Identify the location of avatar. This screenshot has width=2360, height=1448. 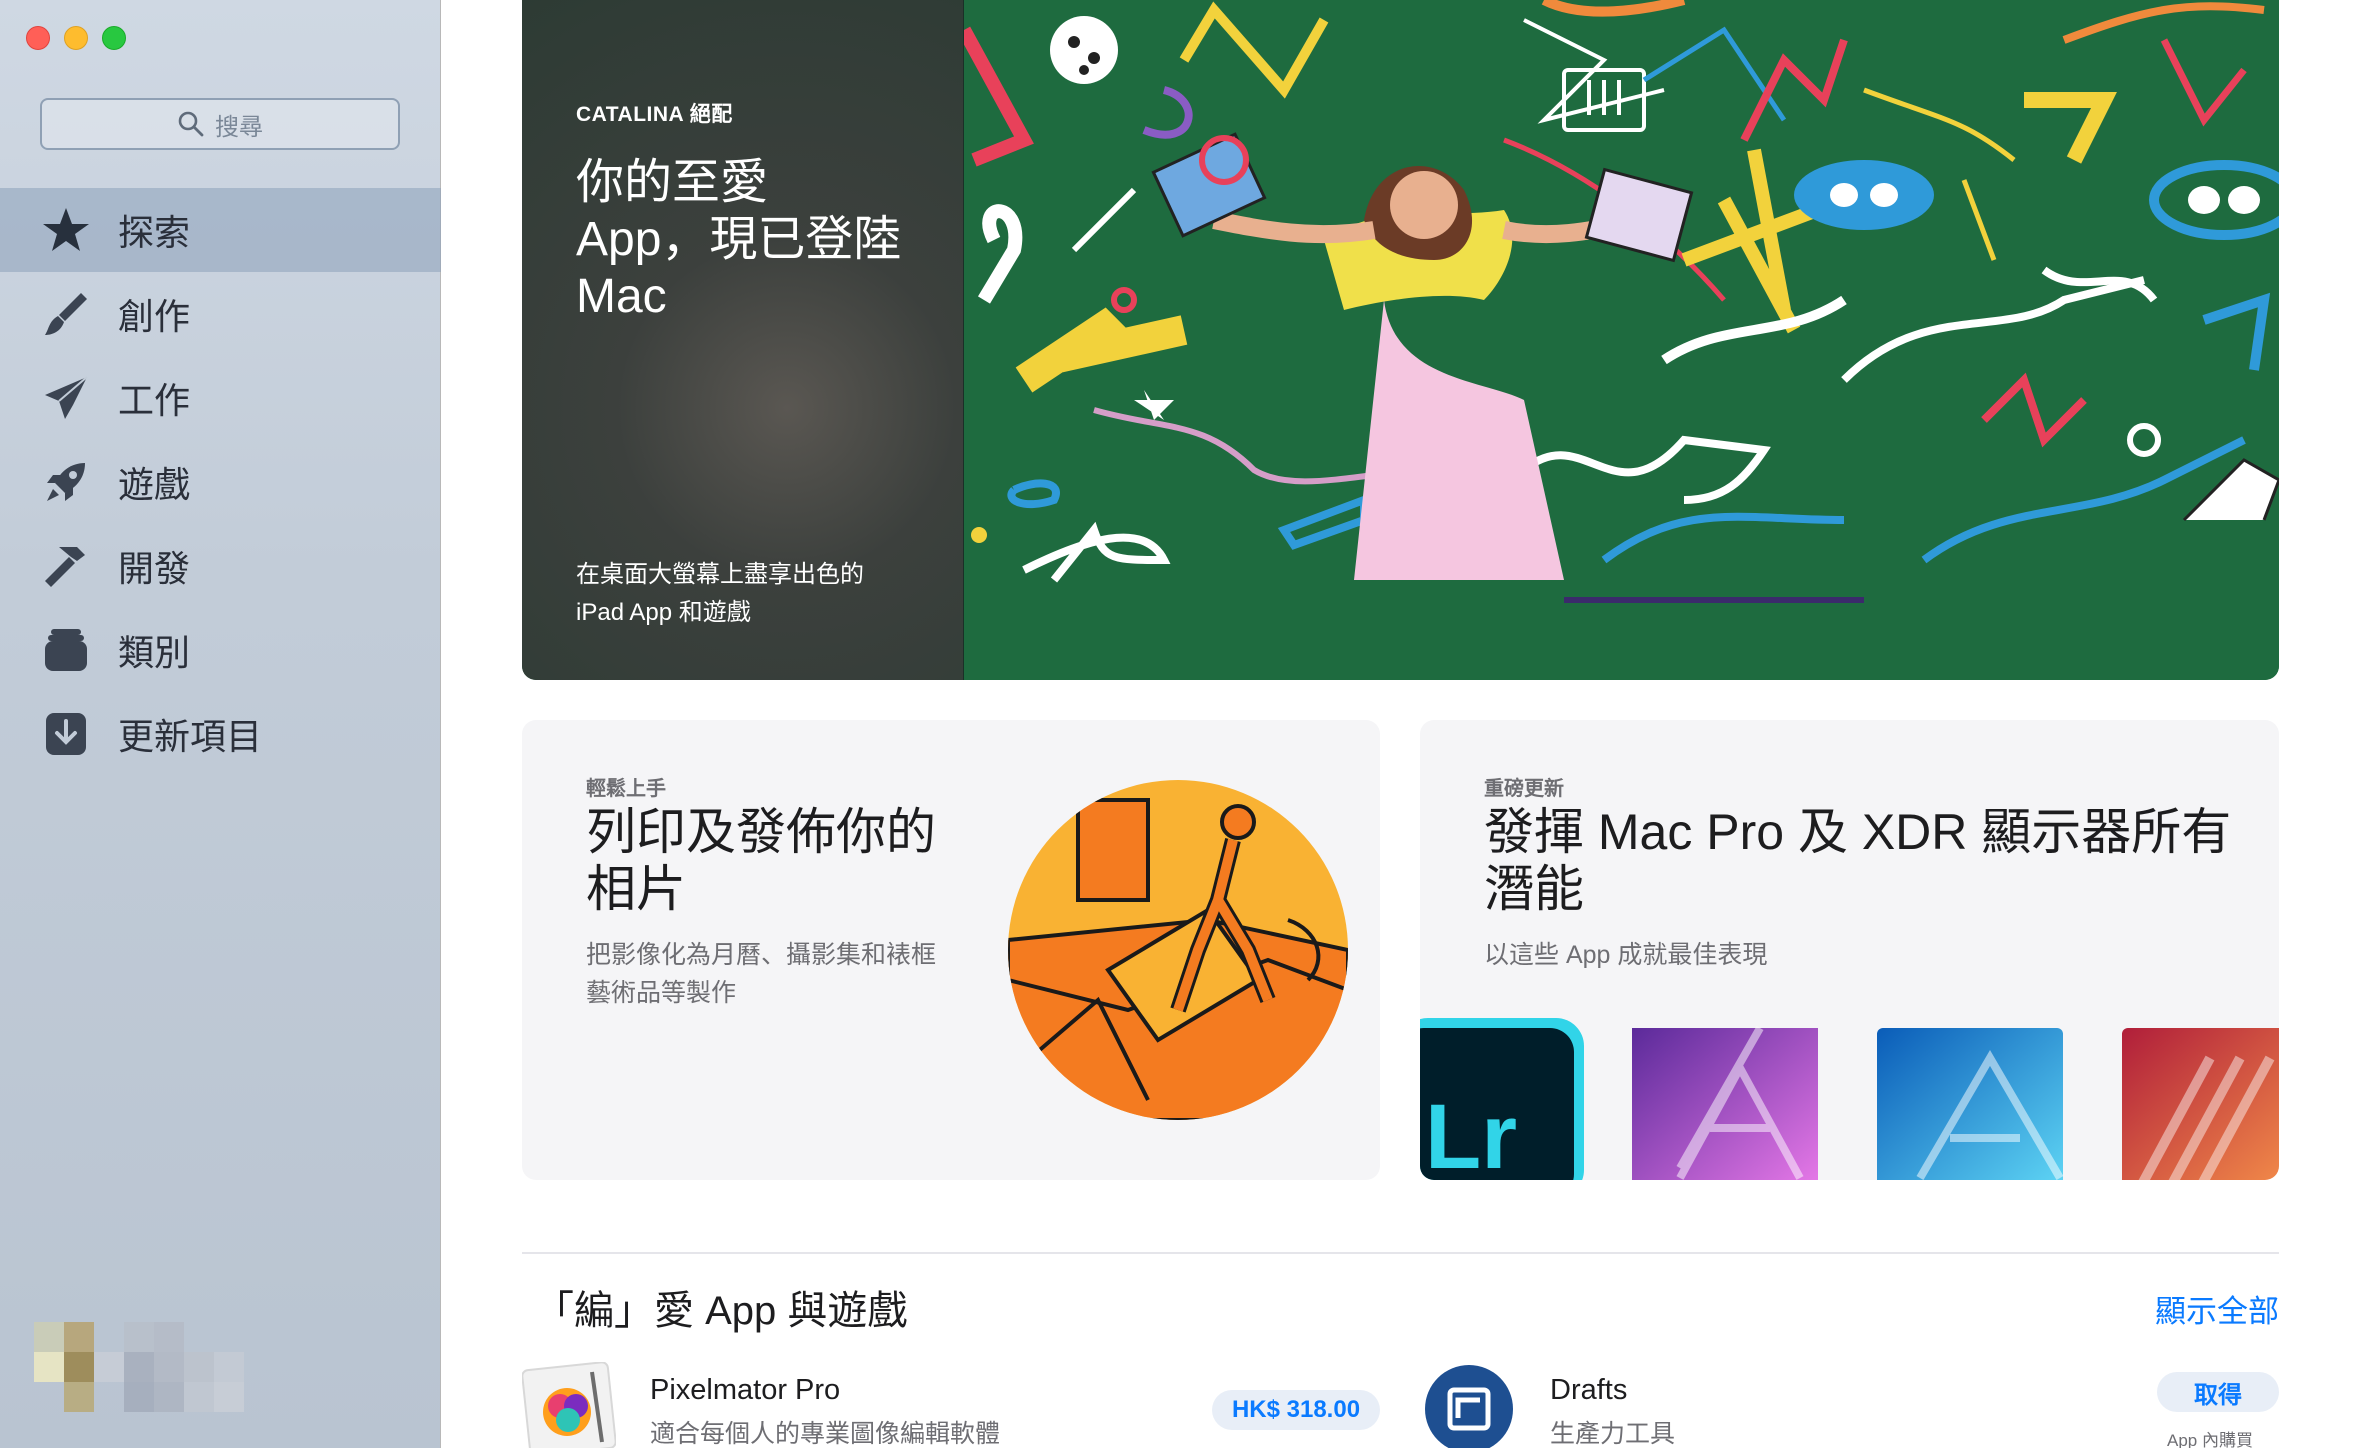
(159, 1370).